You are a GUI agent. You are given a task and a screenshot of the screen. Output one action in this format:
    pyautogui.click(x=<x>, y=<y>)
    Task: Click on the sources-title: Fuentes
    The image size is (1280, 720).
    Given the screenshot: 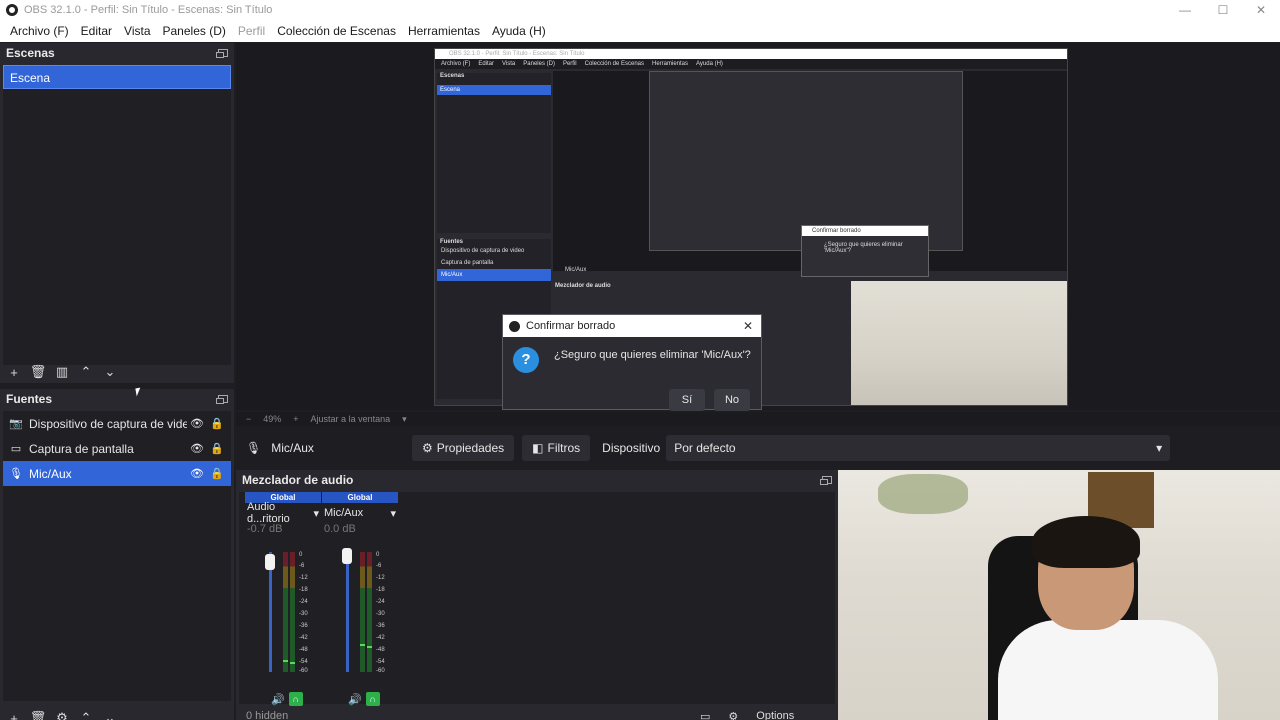 What is the action you would take?
    pyautogui.click(x=29, y=399)
    